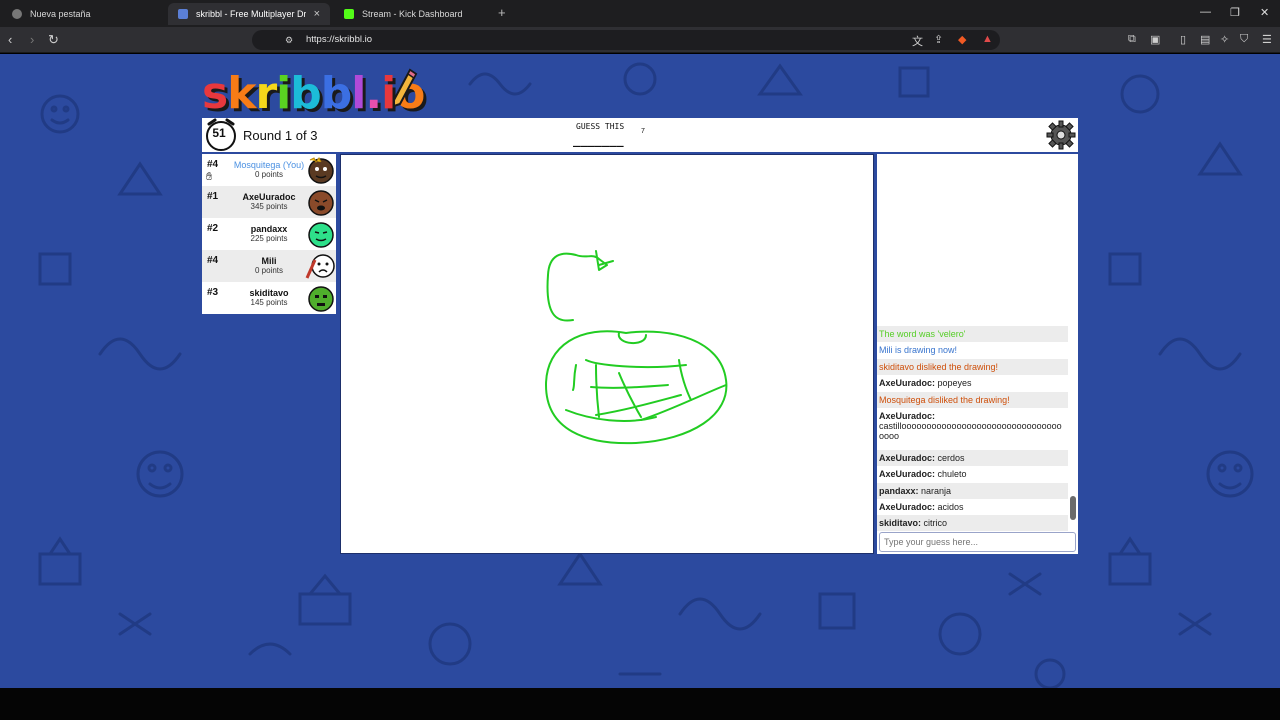 The width and height of the screenshot is (1280, 720). I want to click on player-name: Mili, so click(269, 261).